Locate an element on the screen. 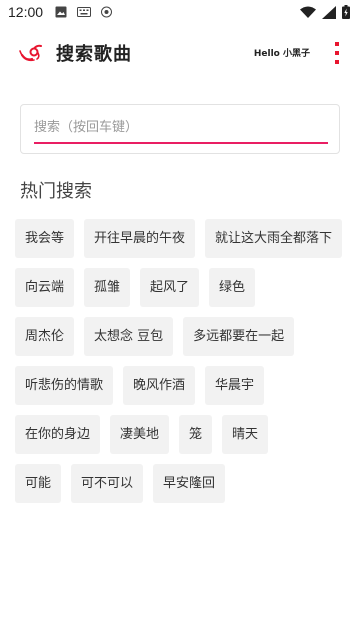  hot-search-tag: 向云端 is located at coordinates (45, 287).